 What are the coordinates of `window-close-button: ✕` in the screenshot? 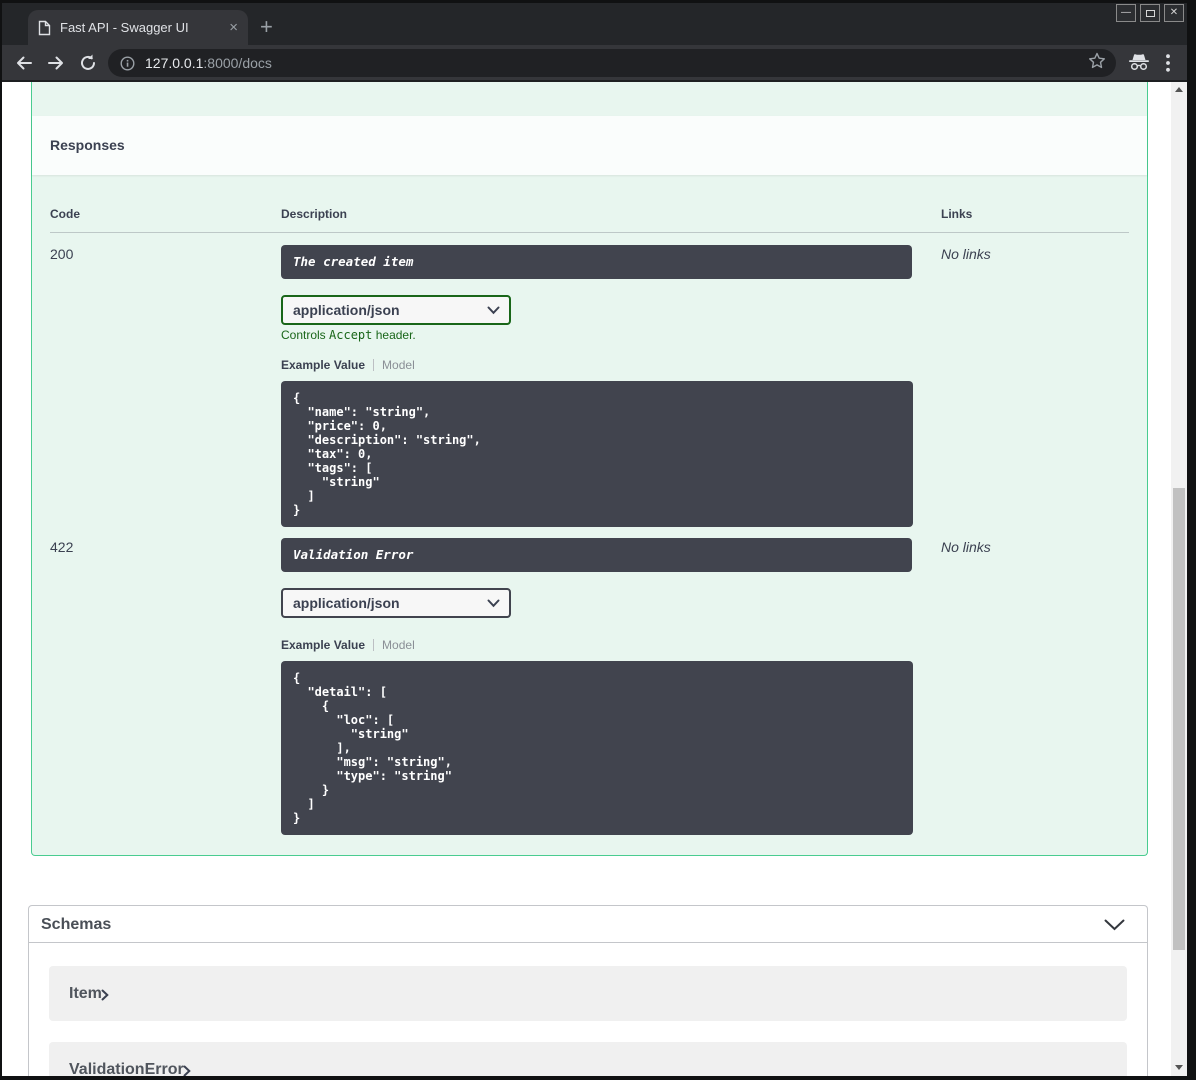 It's located at (1174, 13).